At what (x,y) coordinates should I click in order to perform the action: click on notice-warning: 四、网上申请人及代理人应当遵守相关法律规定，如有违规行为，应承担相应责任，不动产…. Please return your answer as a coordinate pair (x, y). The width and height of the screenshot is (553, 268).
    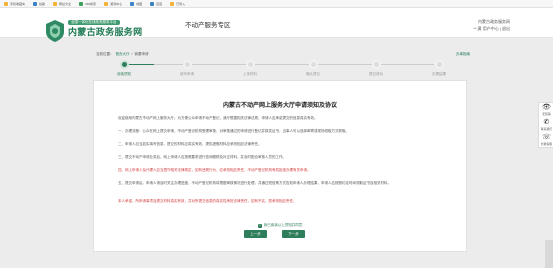
    Looking at the image, I should click on (214, 170).